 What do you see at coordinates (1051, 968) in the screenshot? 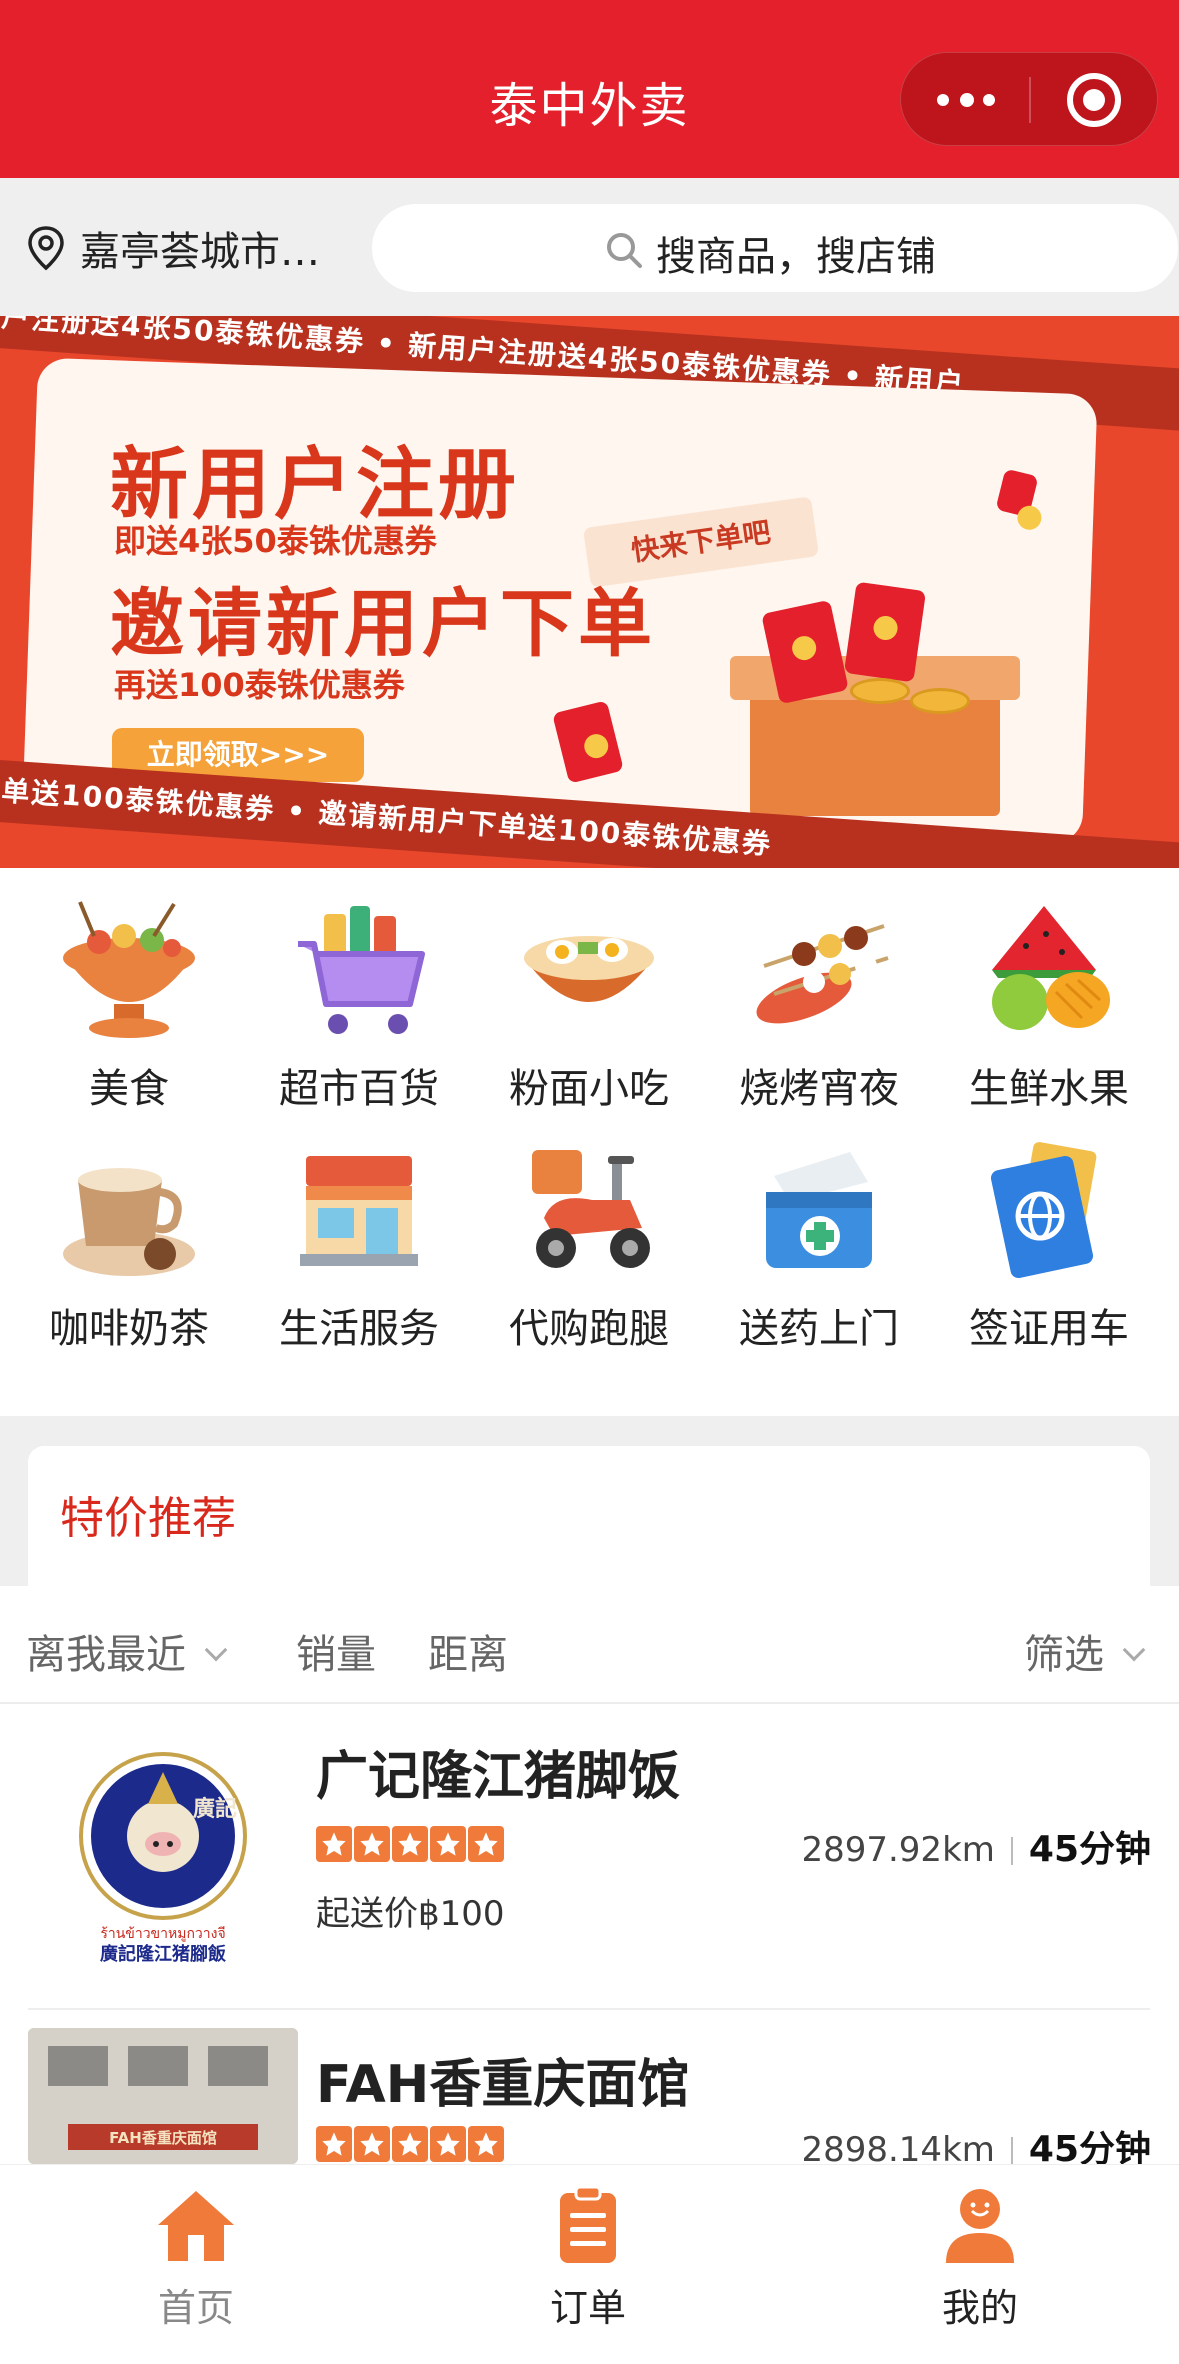
I see `fruit-icon` at bounding box center [1051, 968].